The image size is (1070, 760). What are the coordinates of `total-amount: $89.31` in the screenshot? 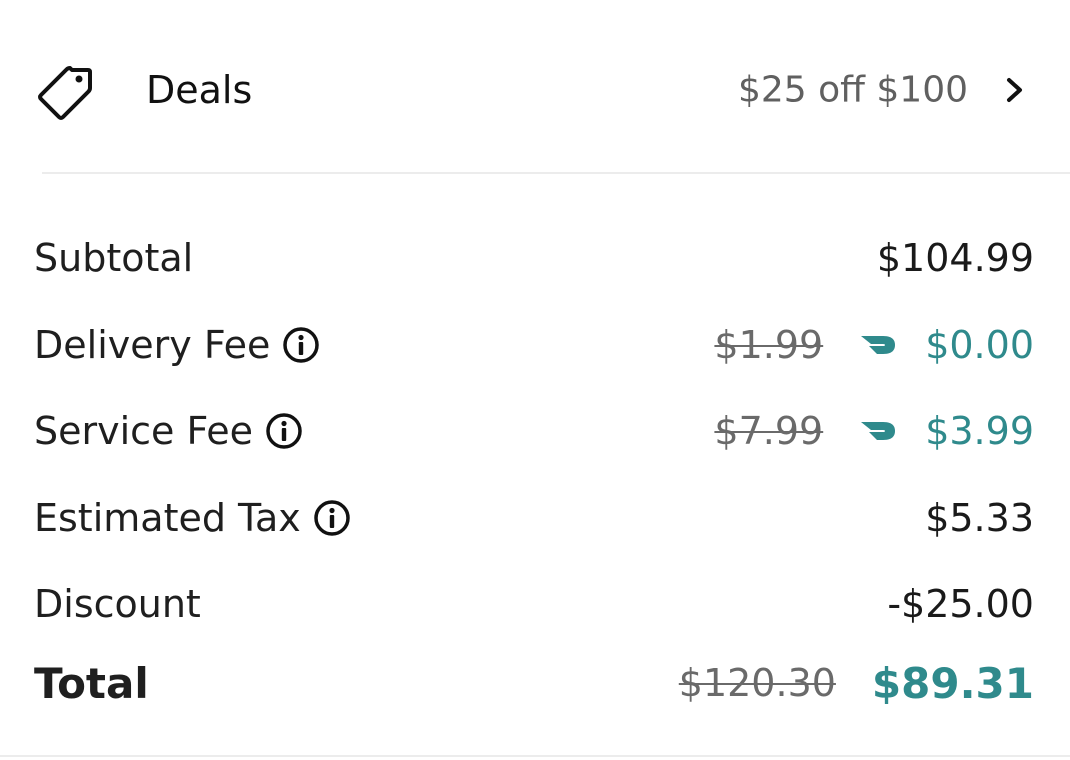 It's located at (952, 683).